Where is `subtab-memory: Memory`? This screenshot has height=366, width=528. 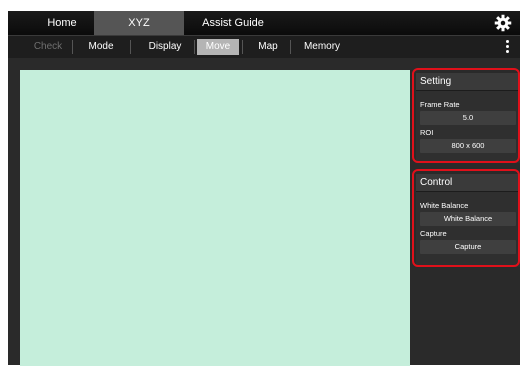 subtab-memory: Memory is located at coordinates (322, 47).